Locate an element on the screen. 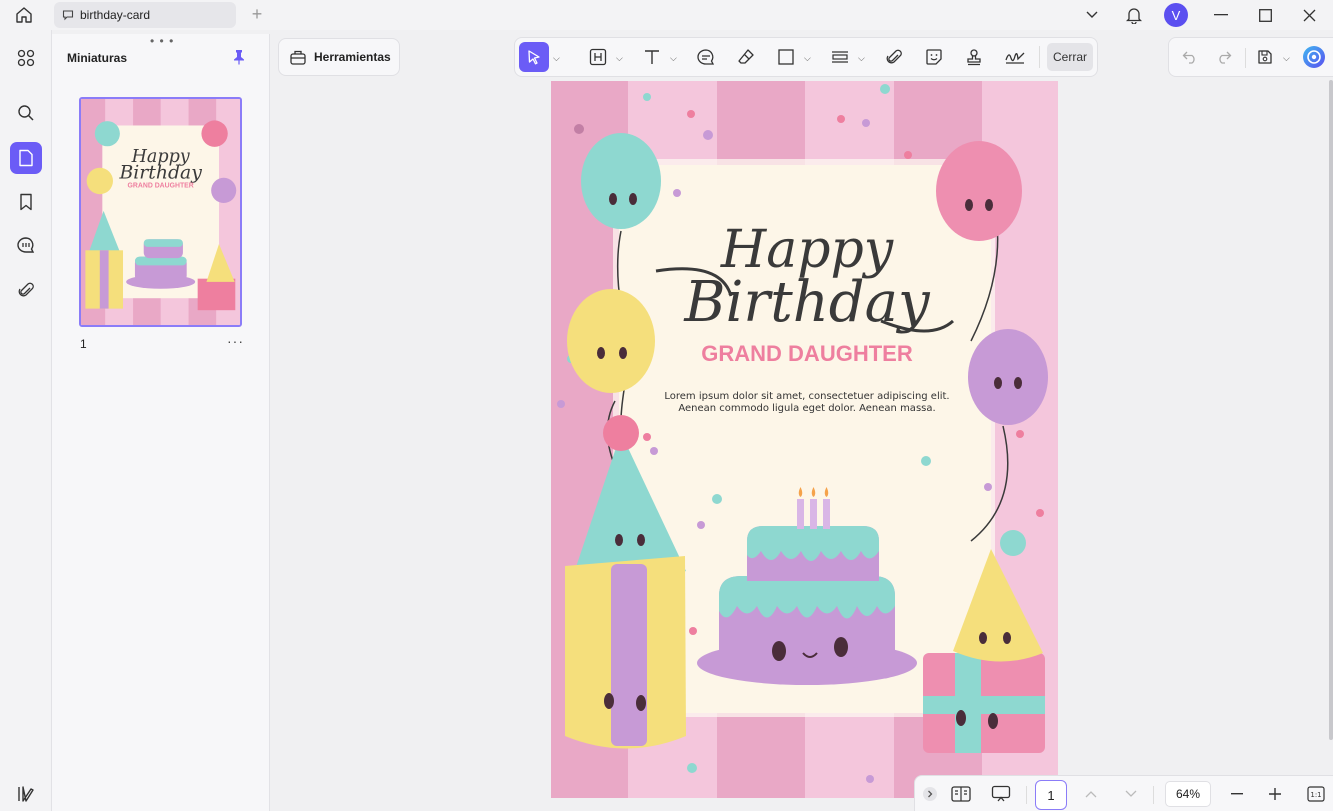 The width and height of the screenshot is (1333, 811). rail-search is located at coordinates (26, 113).